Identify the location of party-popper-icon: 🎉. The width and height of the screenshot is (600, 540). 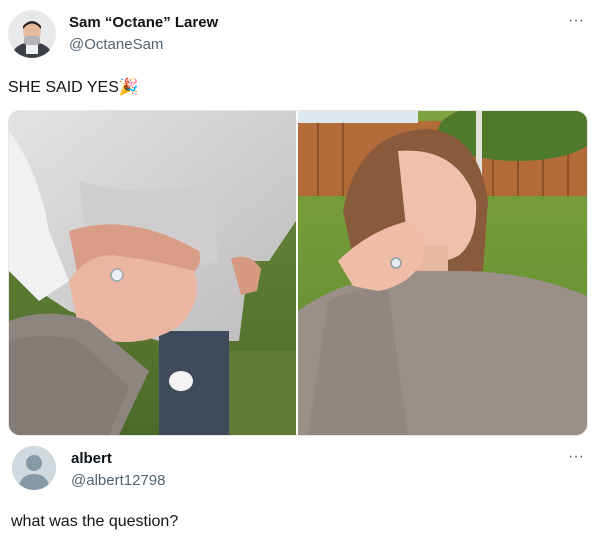
(128, 87).